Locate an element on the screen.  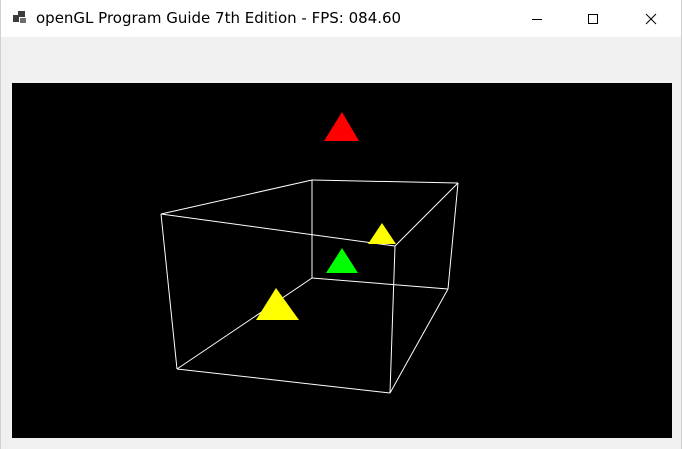
maximize-icon is located at coordinates (593, 19).